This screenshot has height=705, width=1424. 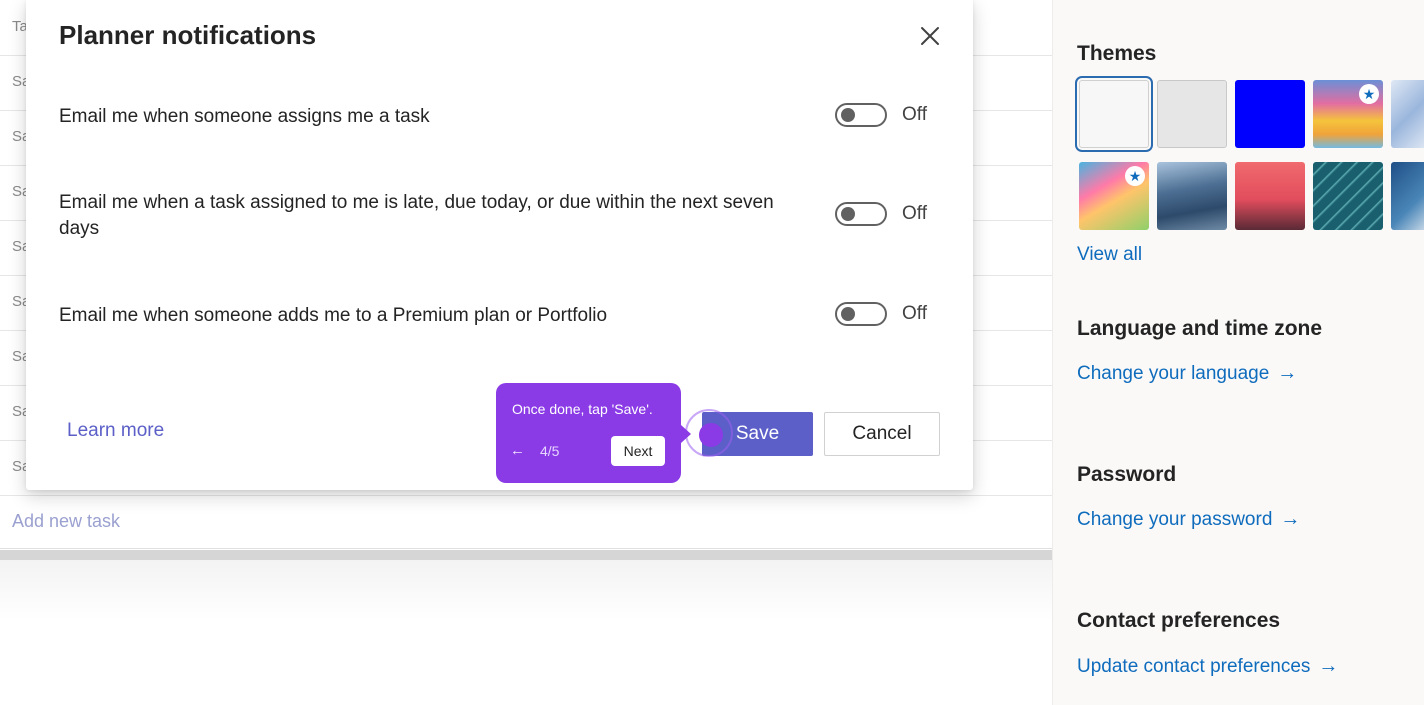 I want to click on theme-white, so click(x=1114, y=114).